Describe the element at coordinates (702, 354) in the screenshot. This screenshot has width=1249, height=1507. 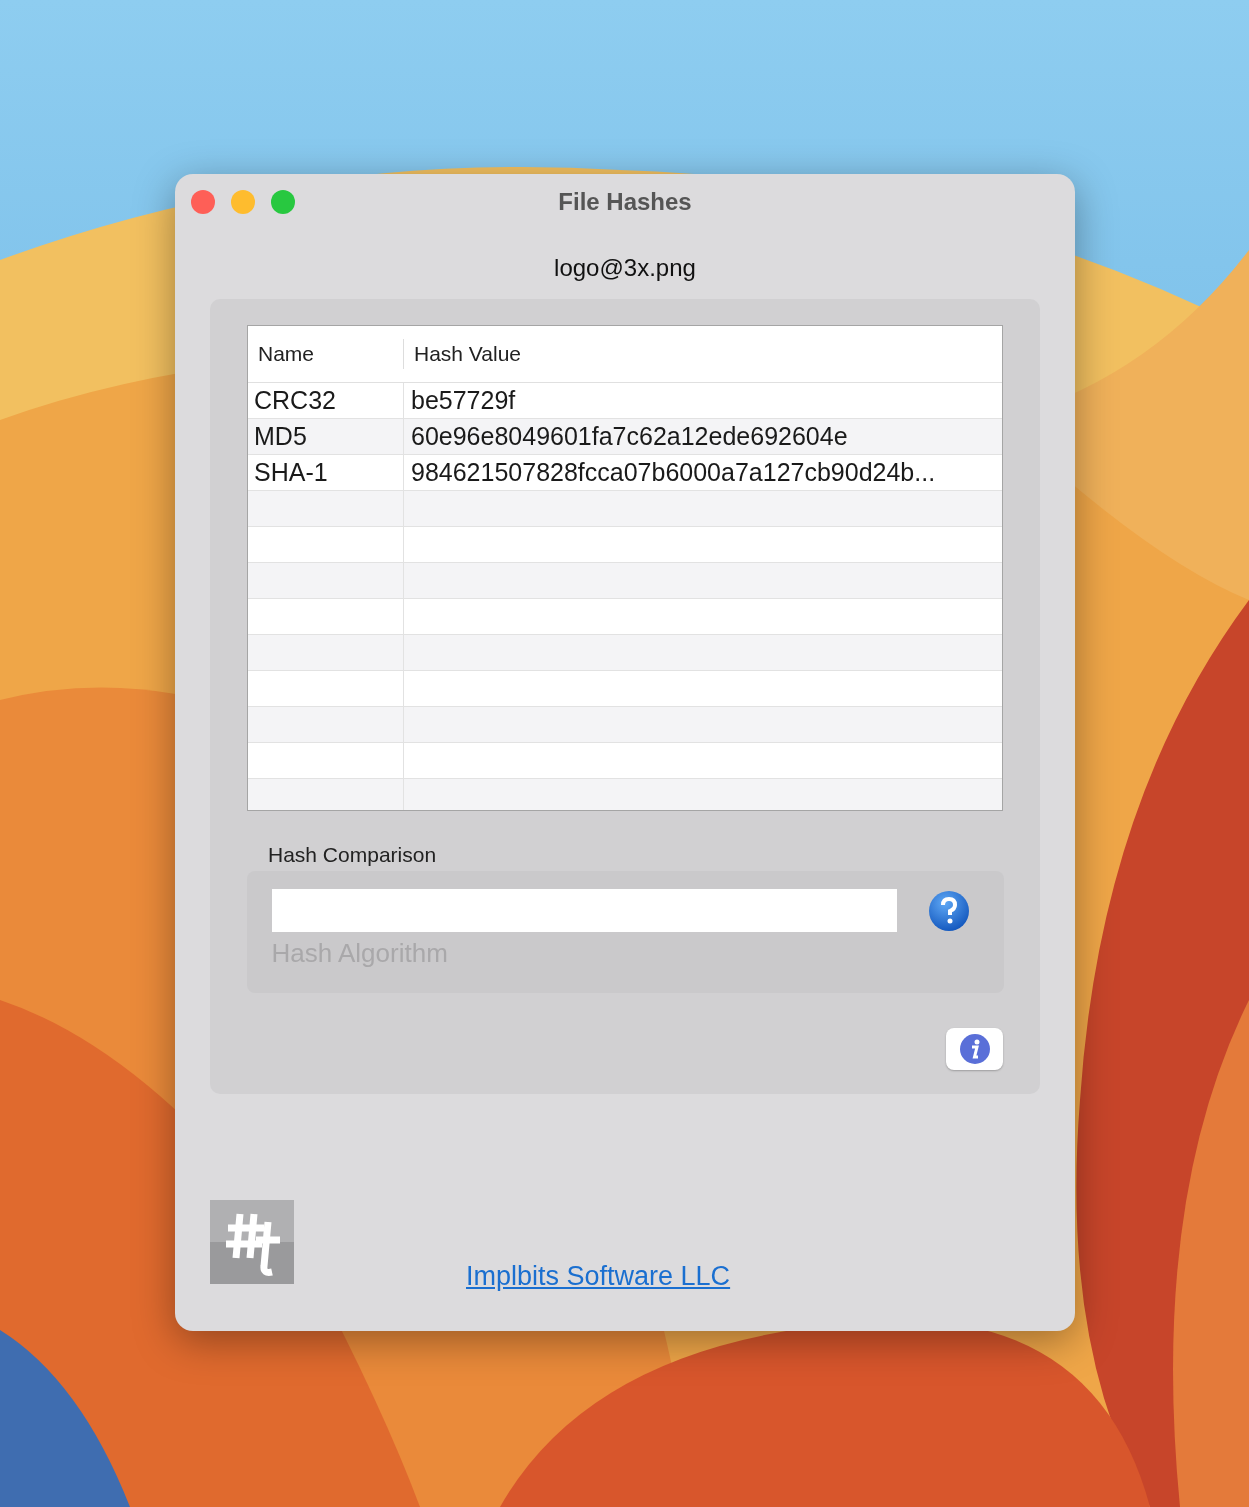
I see `column-header: Hash Value` at that location.